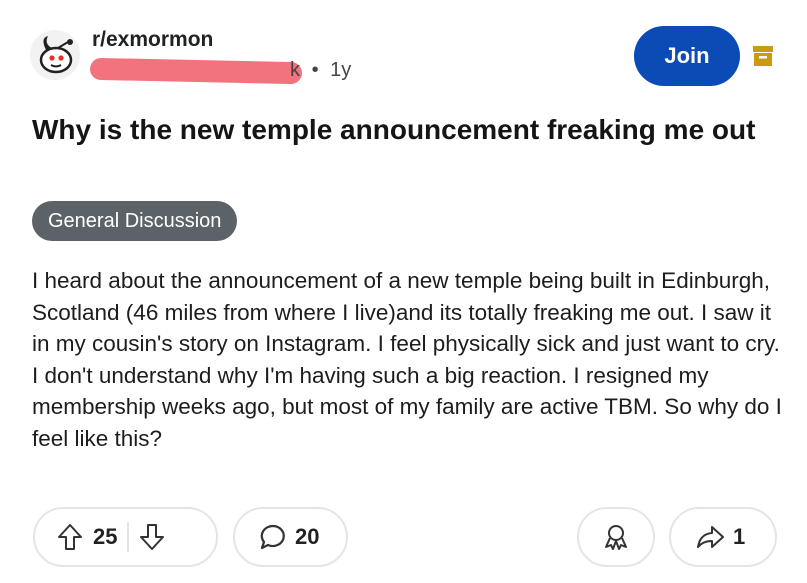 This screenshot has width=807, height=583. I want to click on arrow-down-icon, so click(152, 537).